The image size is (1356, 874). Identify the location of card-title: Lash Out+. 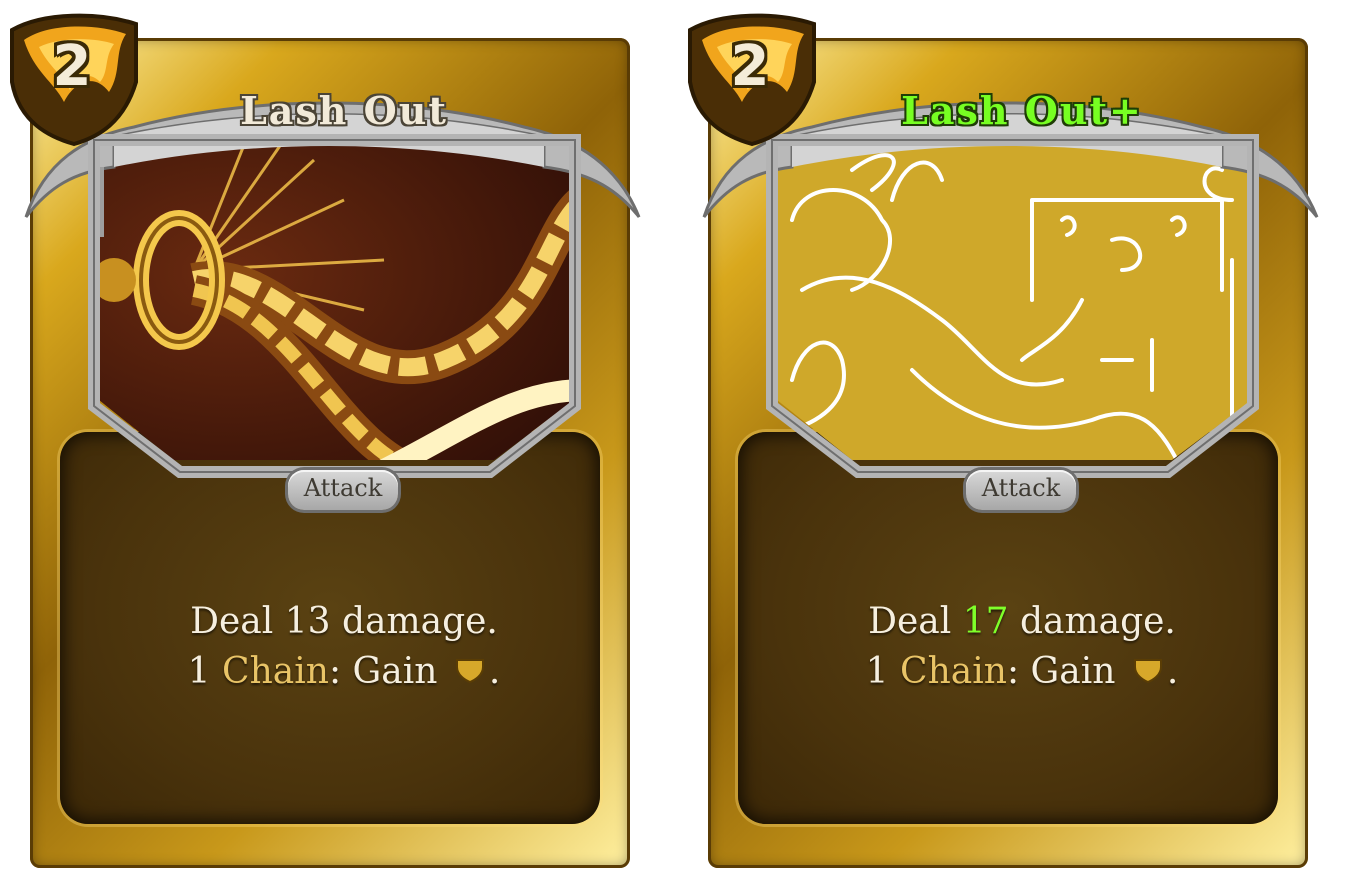
(1022, 110).